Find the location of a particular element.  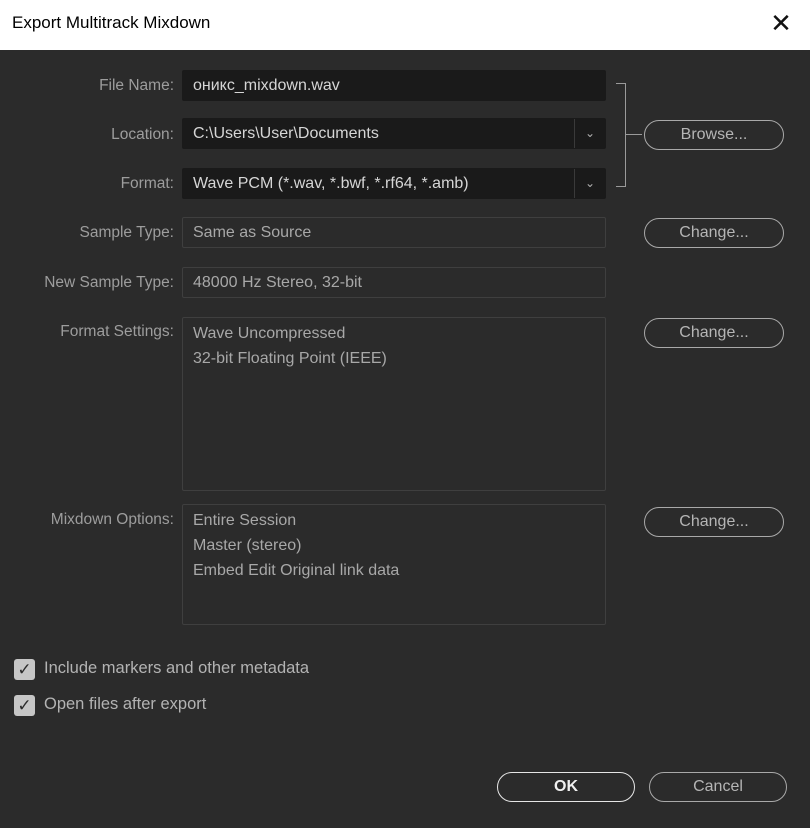

open-files-checkbox: ✓ is located at coordinates (24, 705).